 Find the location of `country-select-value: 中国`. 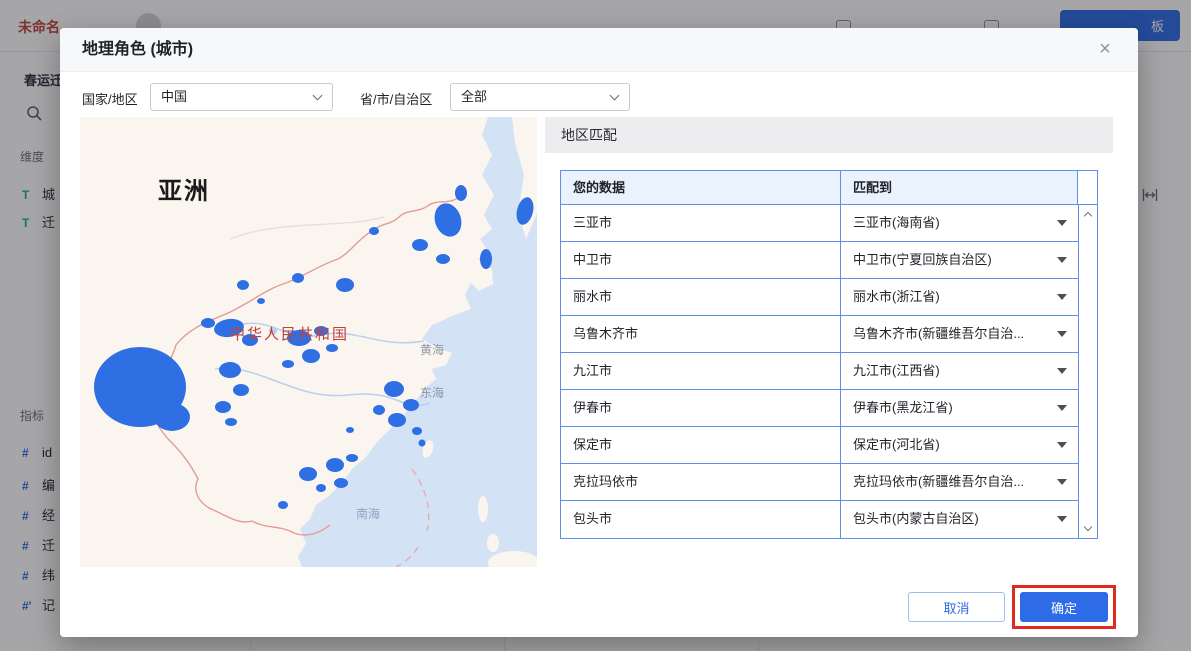

country-select-value: 中国 is located at coordinates (174, 96).